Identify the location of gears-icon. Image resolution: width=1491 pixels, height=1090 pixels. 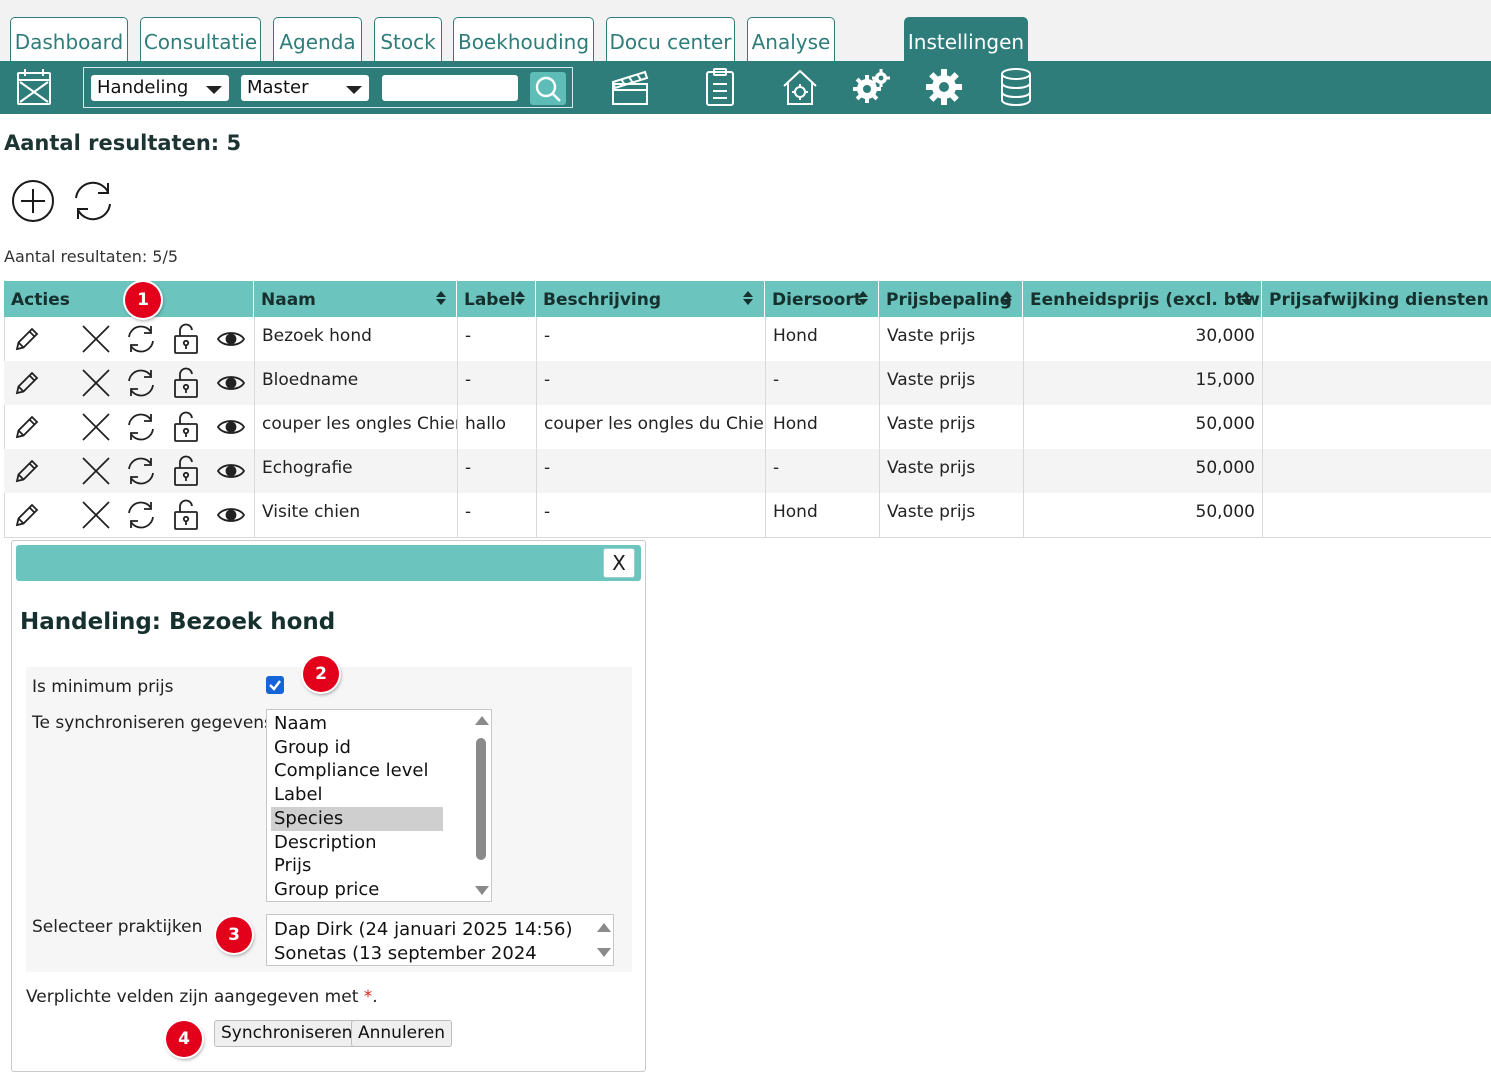
(872, 87).